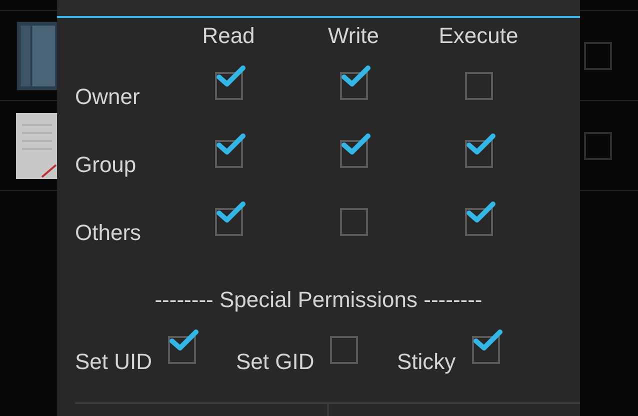  Describe the element at coordinates (353, 35) in the screenshot. I see `column-header: Write` at that location.